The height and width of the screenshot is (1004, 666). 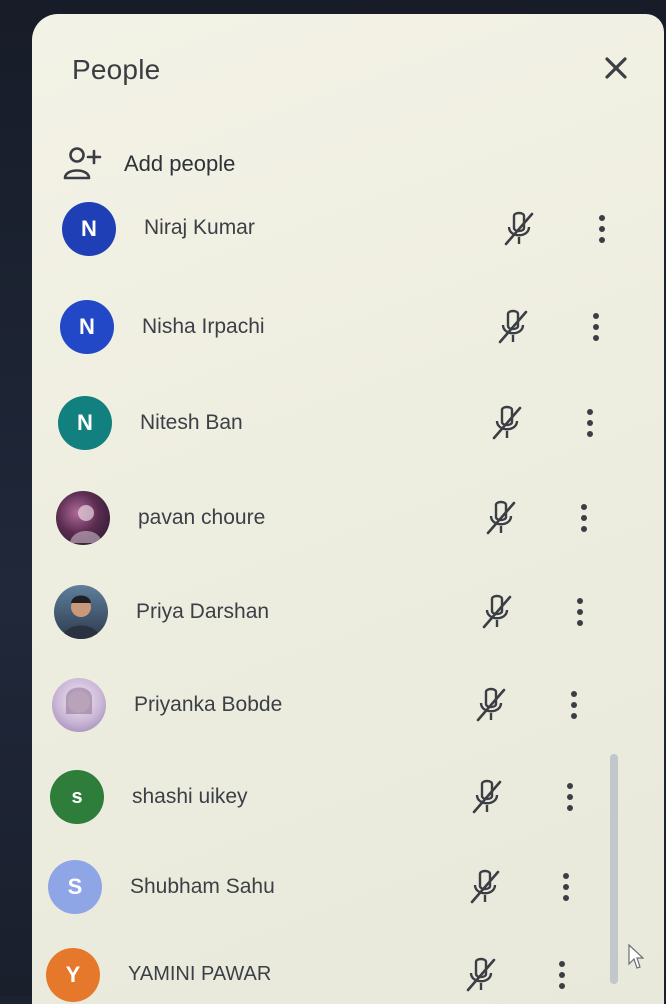 I want to click on avatar: S, so click(x=75, y=887).